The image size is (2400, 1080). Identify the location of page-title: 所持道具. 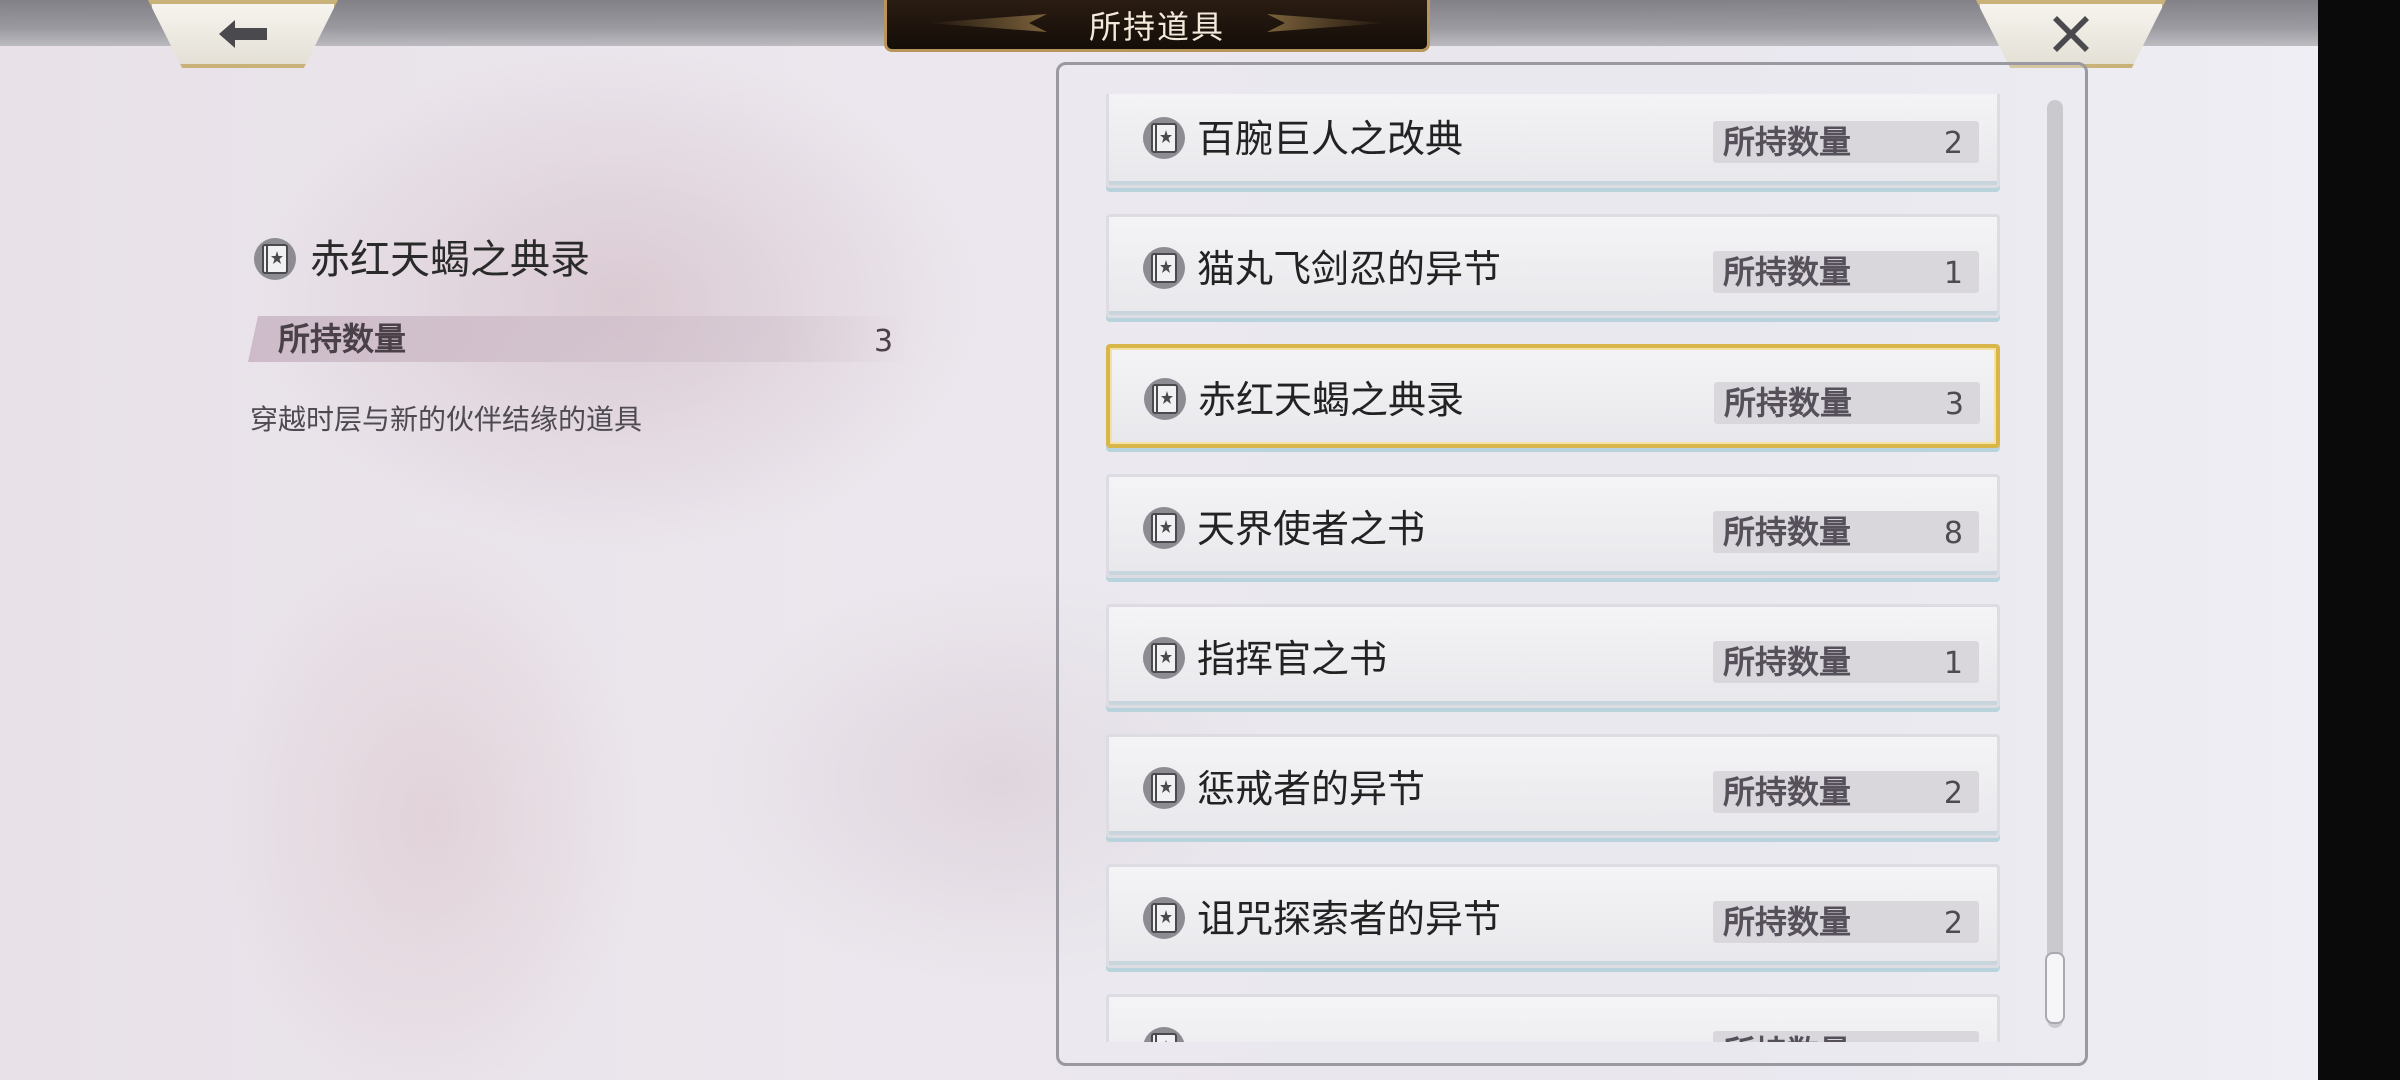
(1156, 26).